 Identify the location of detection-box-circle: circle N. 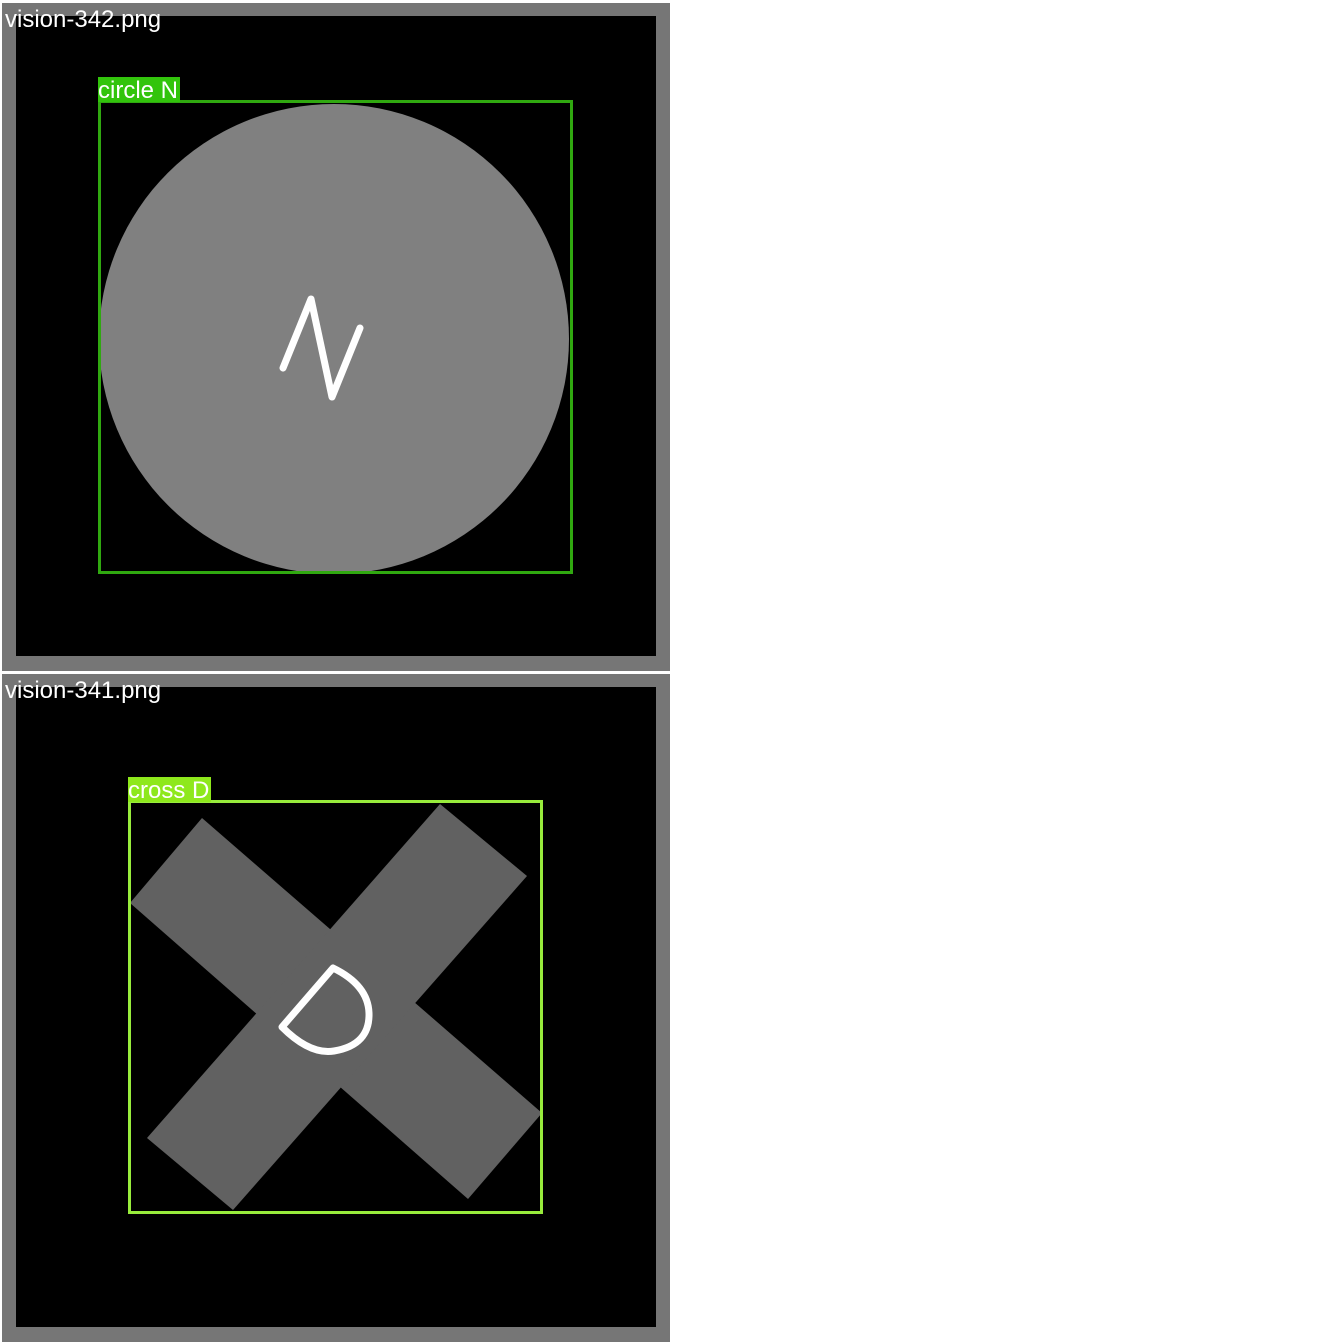
(335, 325).